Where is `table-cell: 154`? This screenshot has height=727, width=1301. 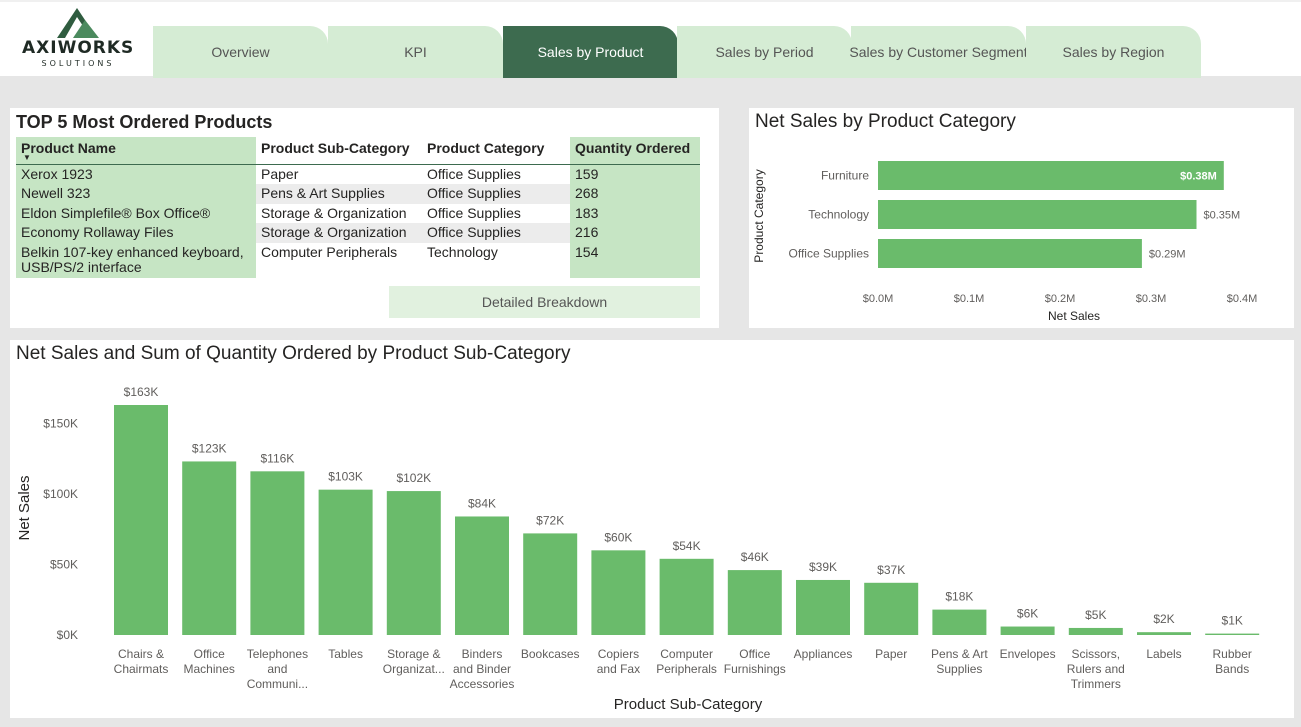
table-cell: 154 is located at coordinates (635, 260).